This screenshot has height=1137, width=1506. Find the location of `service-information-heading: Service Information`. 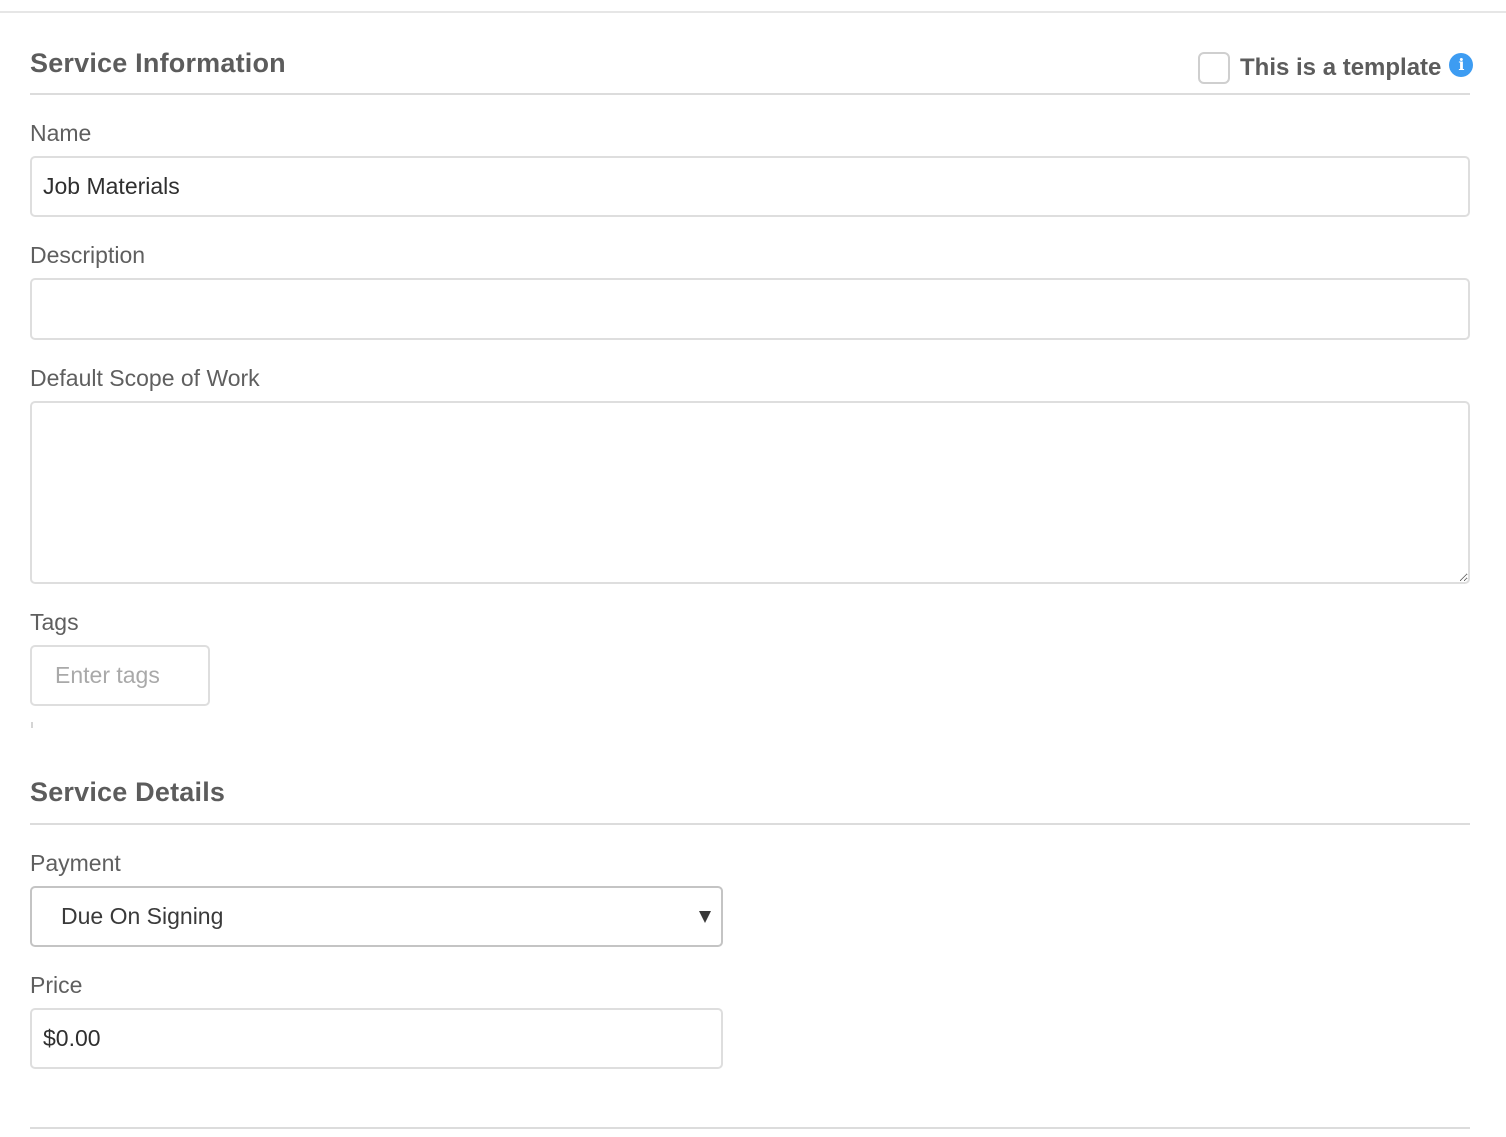

service-information-heading: Service Information is located at coordinates (158, 63).